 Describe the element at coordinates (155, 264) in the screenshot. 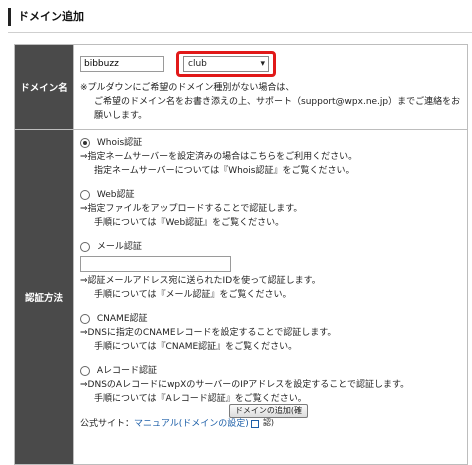

I see `mail-address-input` at that location.